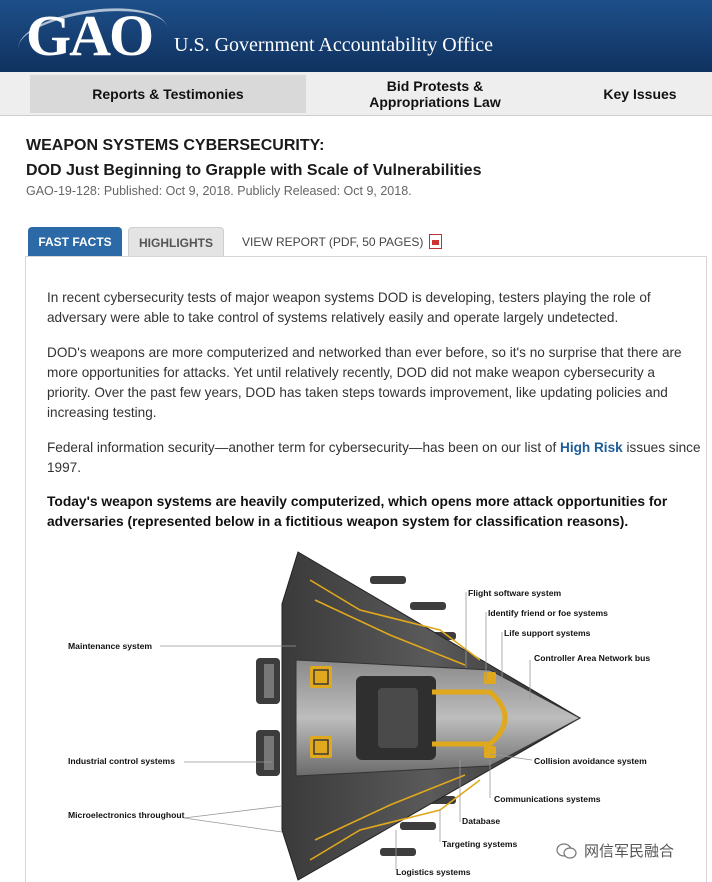 This screenshot has width=712, height=882. I want to click on tab-highlights: HIGHLIGHTS, so click(176, 242).